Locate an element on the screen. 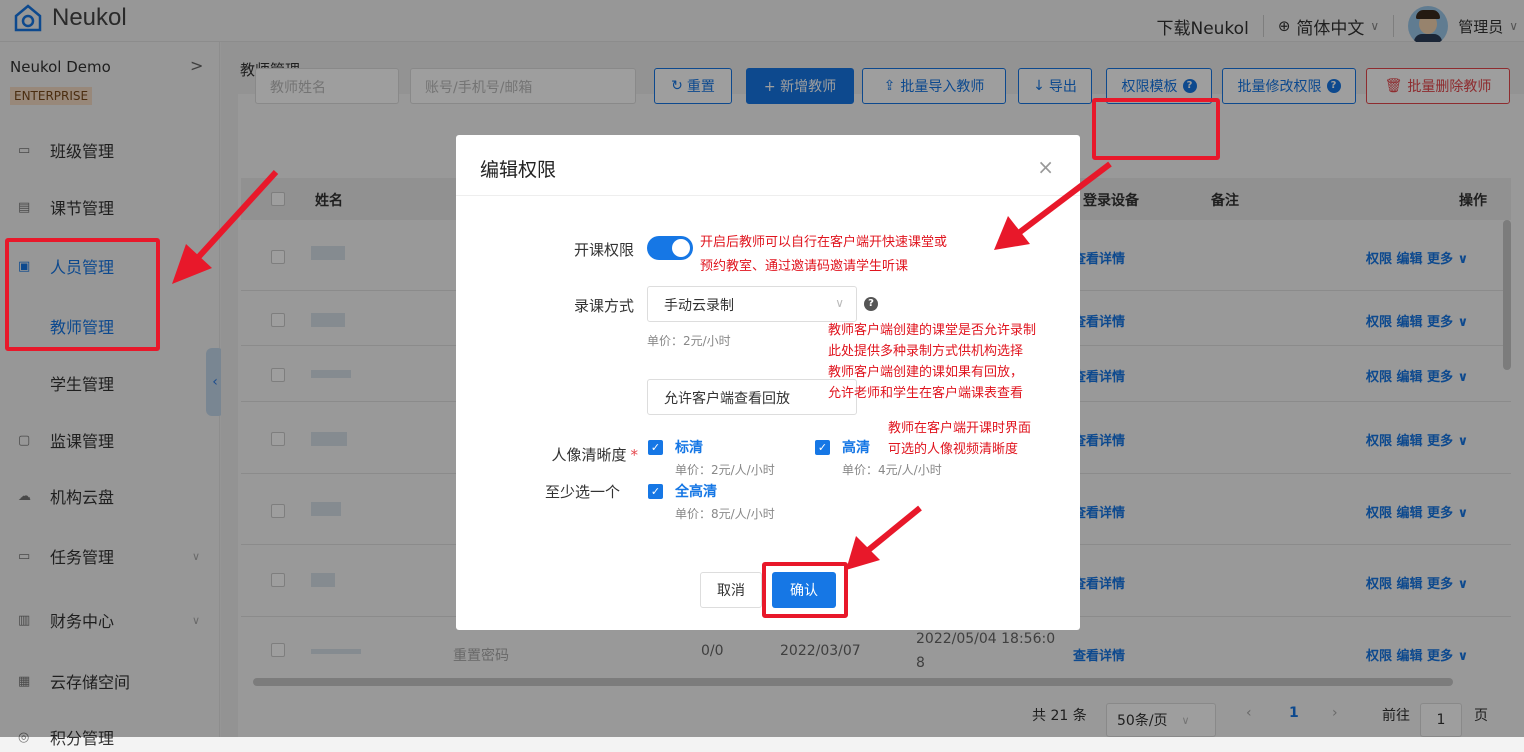  arrow-to-people-menu is located at coordinates (225, 226).